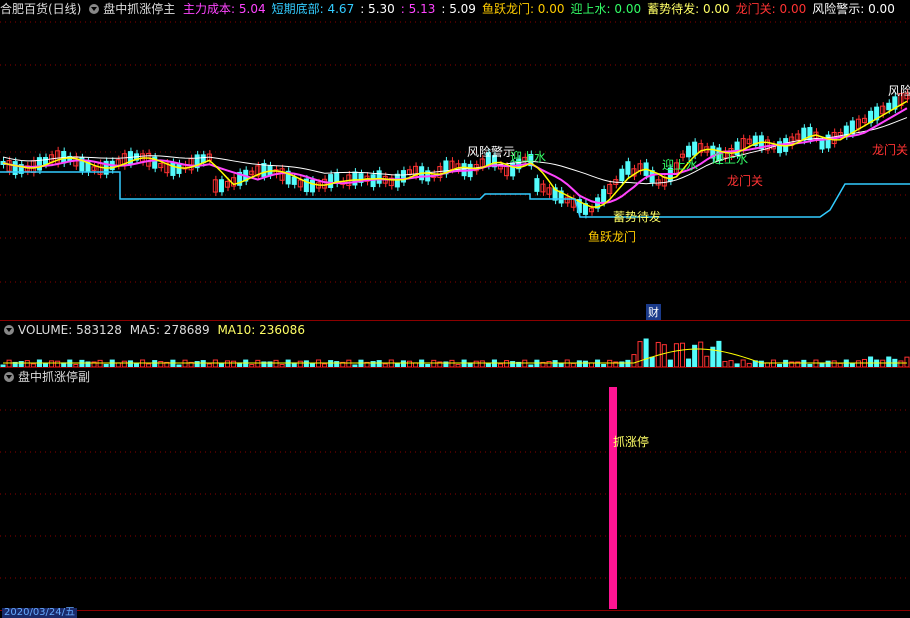  I want to click on indicator-value-item: 龙门关: 0.00, so click(771, 9).